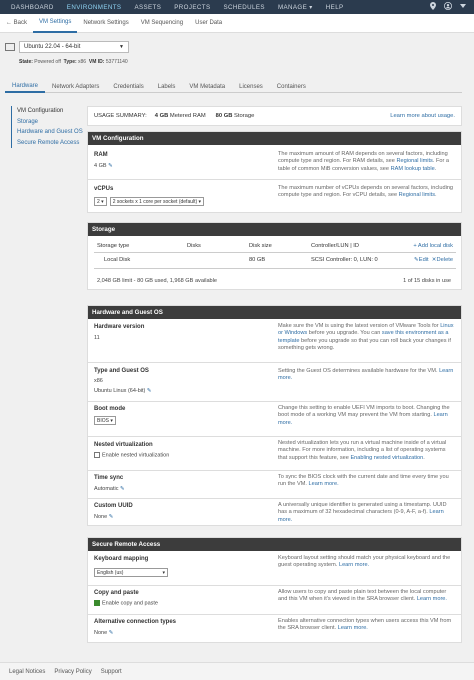 The width and height of the screenshot is (474, 680). Describe the element at coordinates (353, 628) in the screenshot. I see `alternative-connection-learn-link: Learn more.` at that location.